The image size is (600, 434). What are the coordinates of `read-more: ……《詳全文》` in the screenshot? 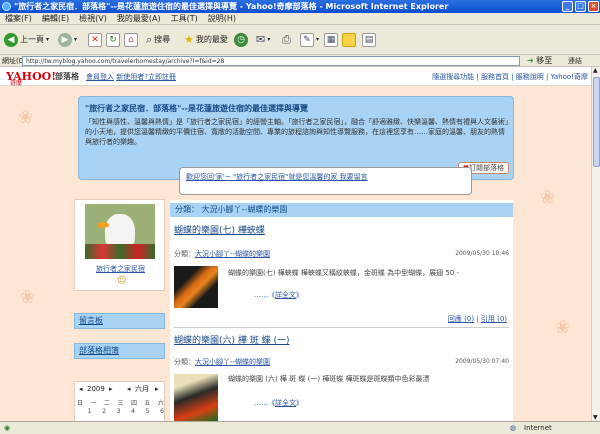 It's located at (278, 295).